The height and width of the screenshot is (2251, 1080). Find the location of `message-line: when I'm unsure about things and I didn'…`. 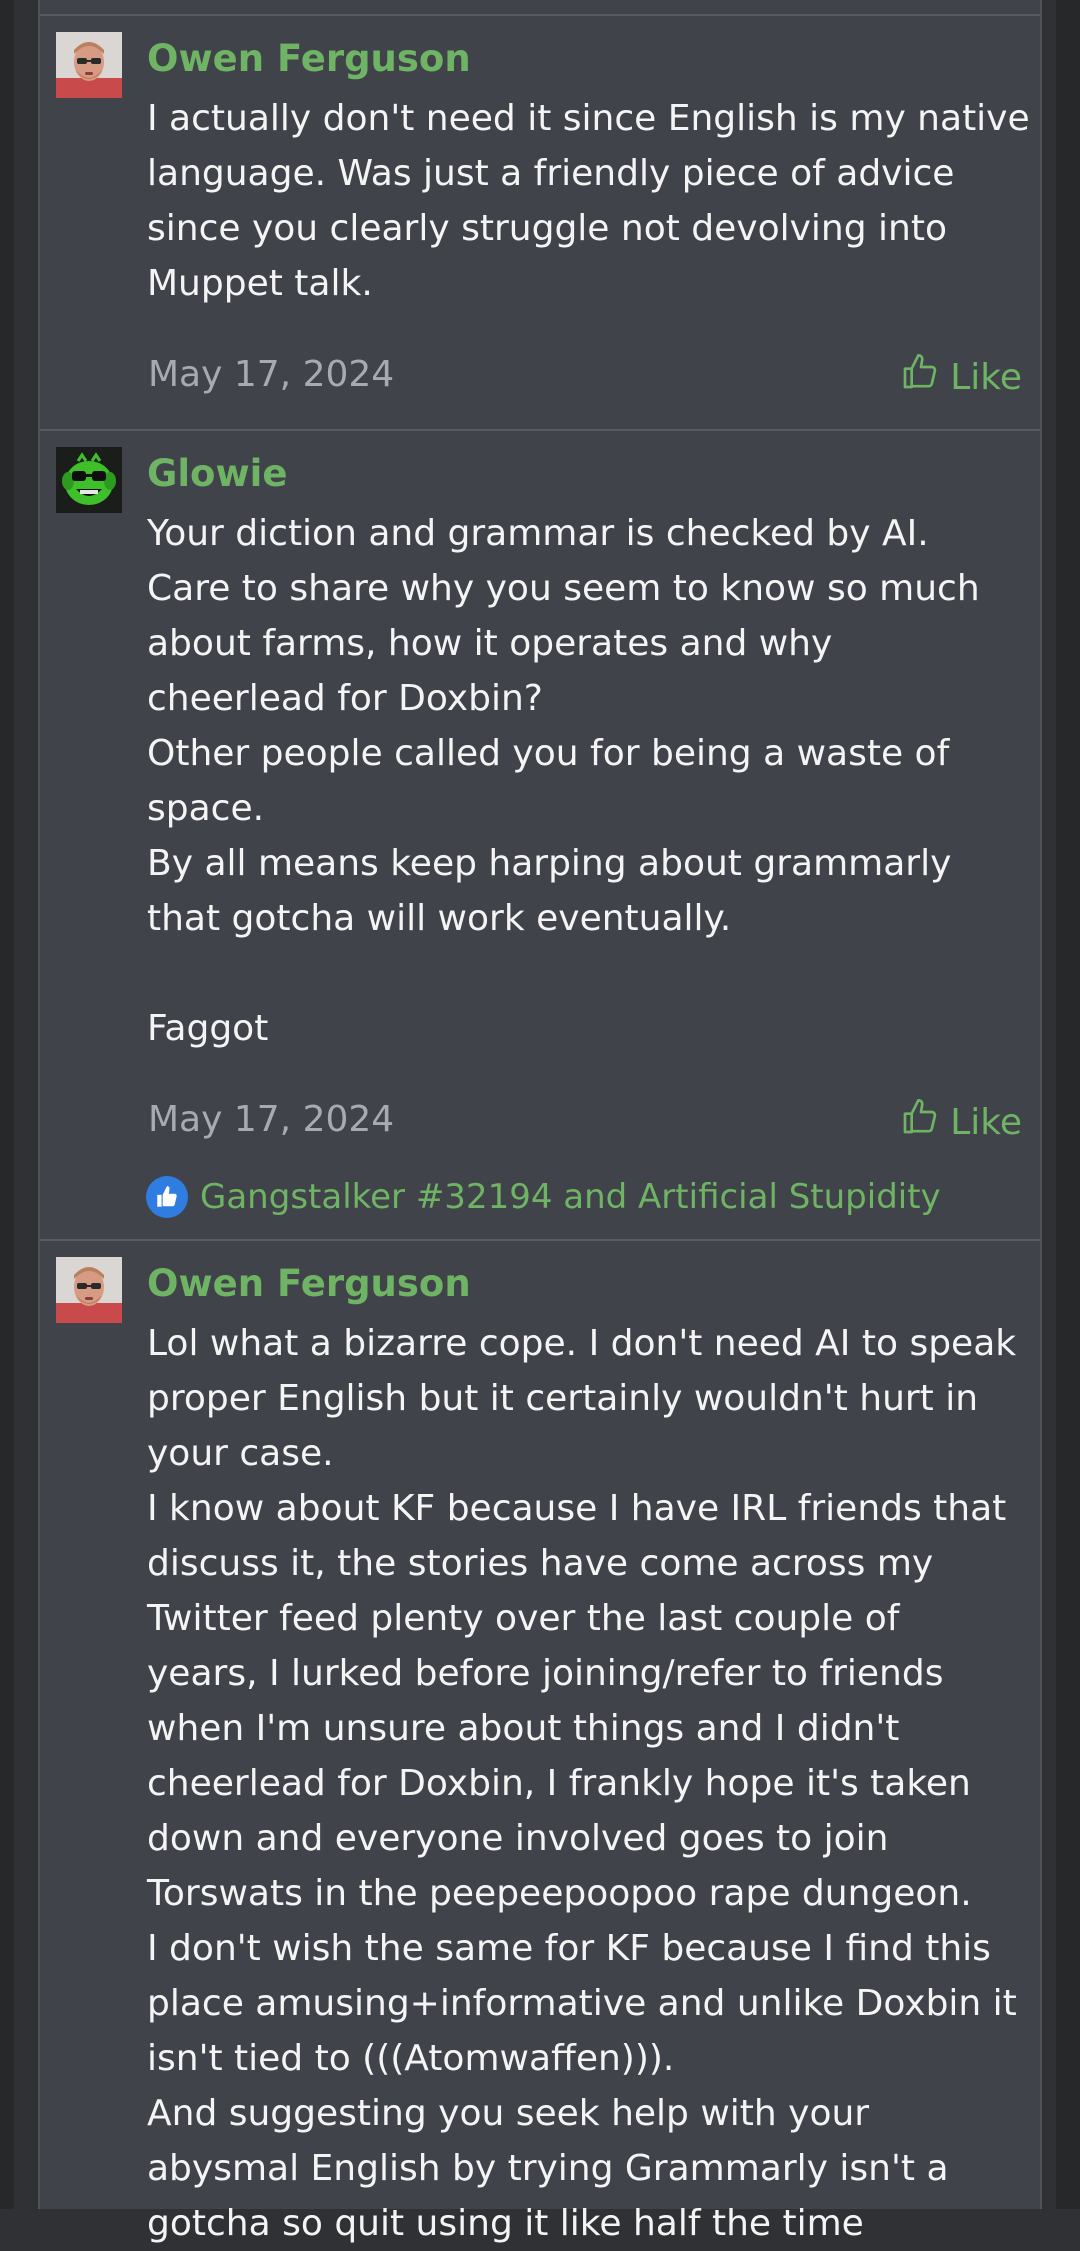

message-line: when I'm unsure about things and I didn'… is located at coordinates (523, 1728).